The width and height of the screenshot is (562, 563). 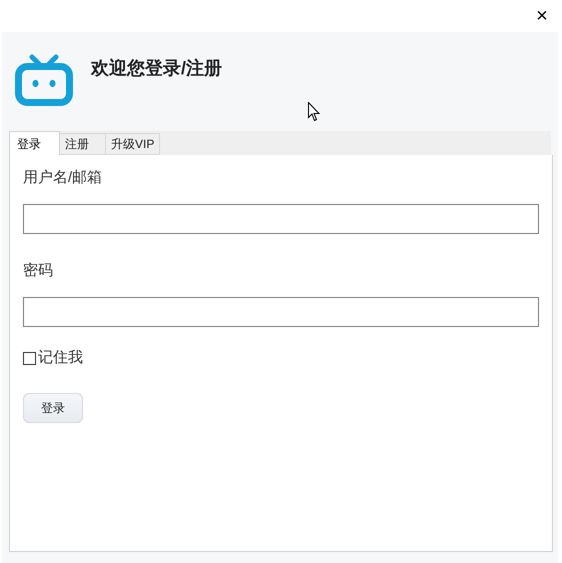 I want to click on remember-label: 记住我, so click(x=60, y=358).